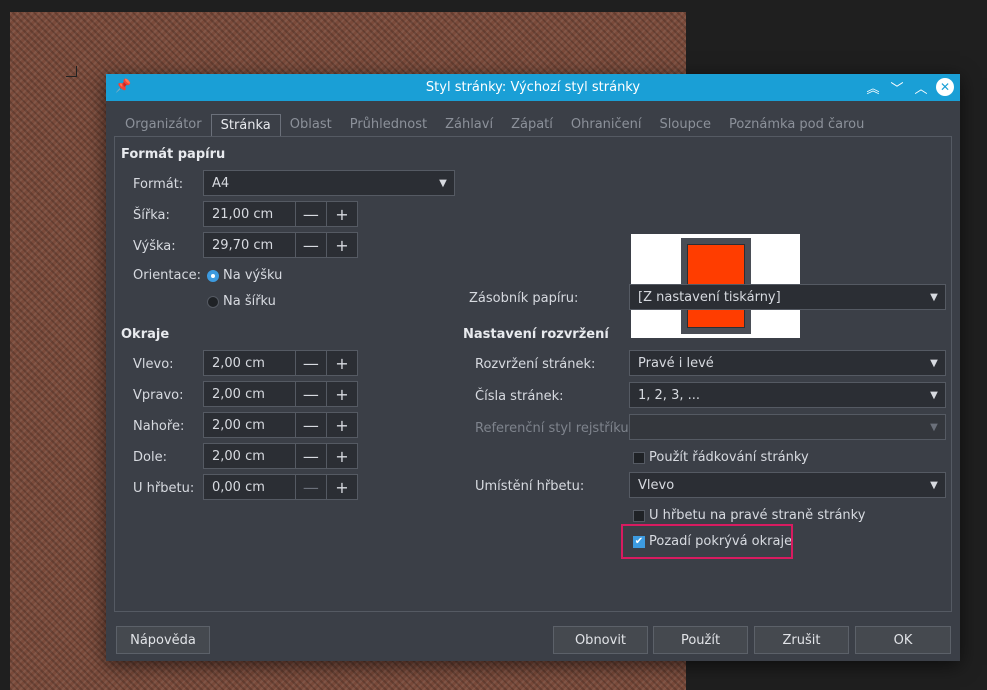  Describe the element at coordinates (707, 541) in the screenshot. I see `highlight-frame` at that location.